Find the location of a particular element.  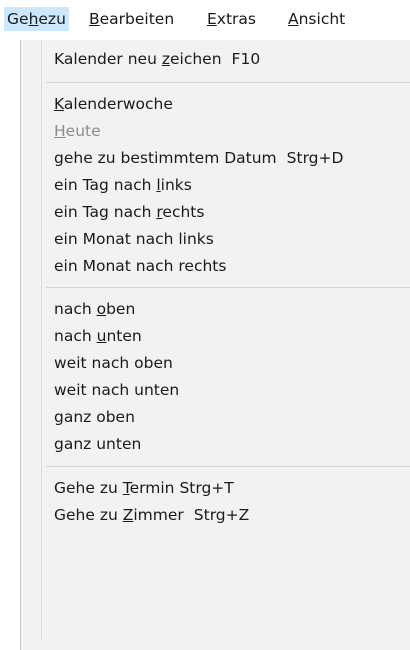

item-text-pre: weit nach unten is located at coordinates (117, 390).